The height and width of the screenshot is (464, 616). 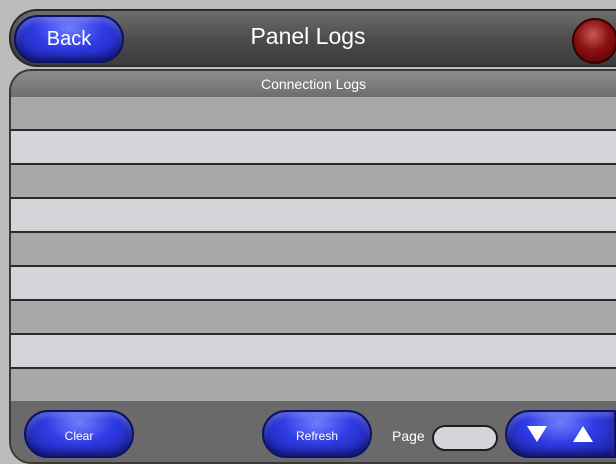 What do you see at coordinates (560, 434) in the screenshot?
I see `page-nav-button` at bounding box center [560, 434].